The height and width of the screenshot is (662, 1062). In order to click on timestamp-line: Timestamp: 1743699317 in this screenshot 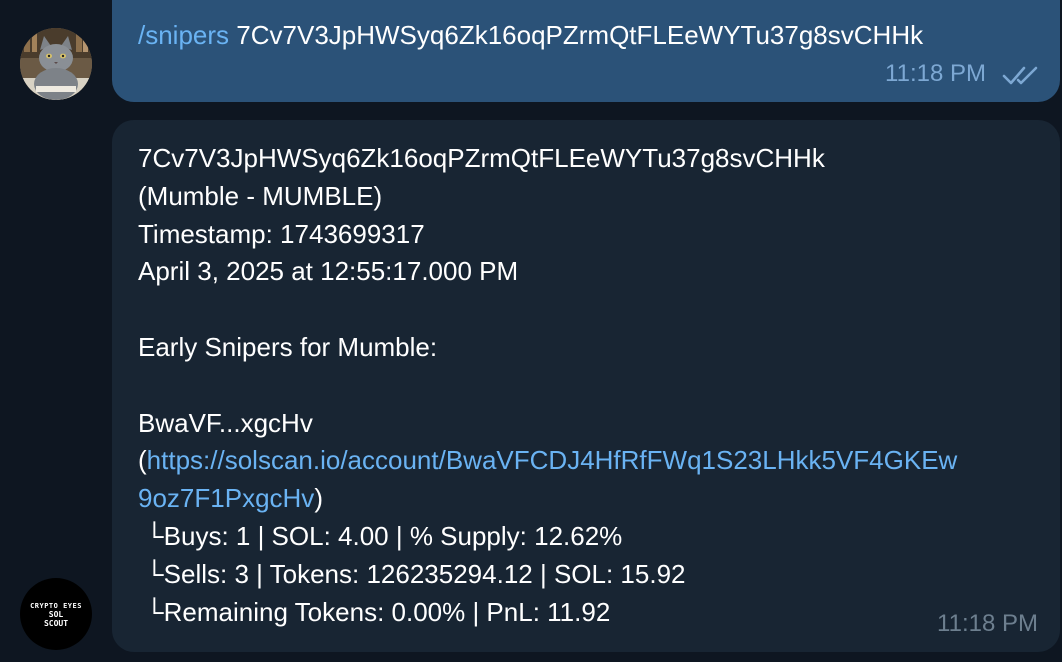, I will do `click(281, 233)`.